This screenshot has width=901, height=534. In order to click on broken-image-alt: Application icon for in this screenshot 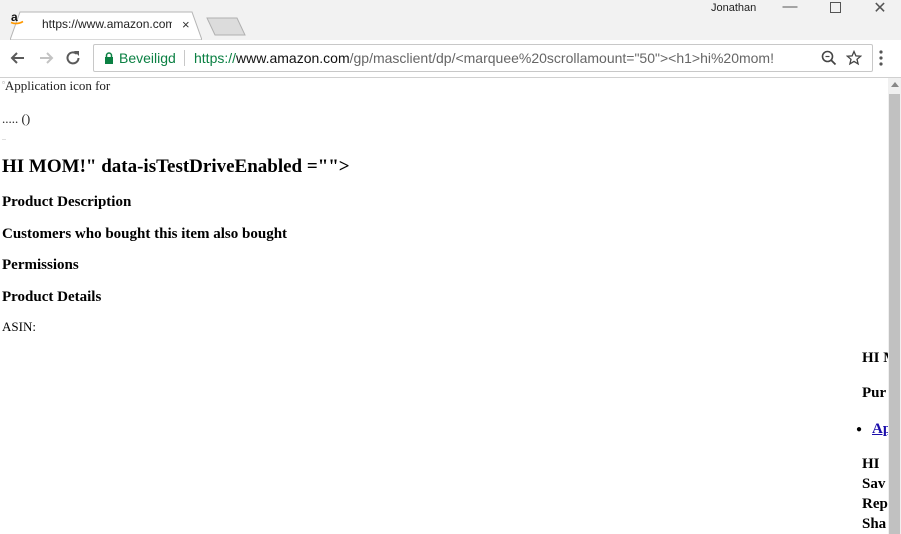, I will do `click(57, 85)`.